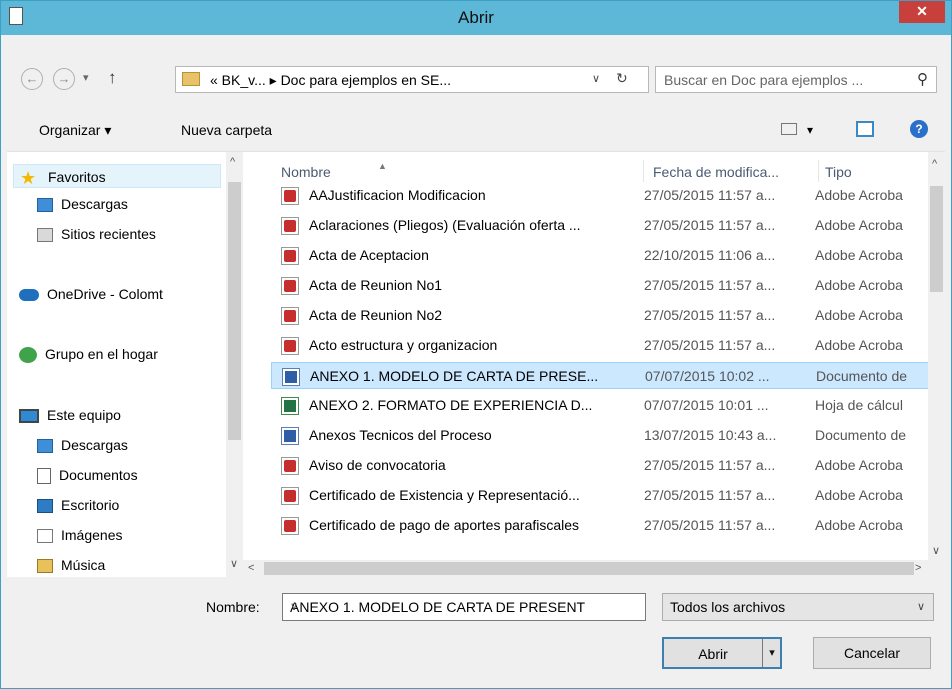  Describe the element at coordinates (71, 565) in the screenshot. I see `sidebar-item-musica: Música` at that location.